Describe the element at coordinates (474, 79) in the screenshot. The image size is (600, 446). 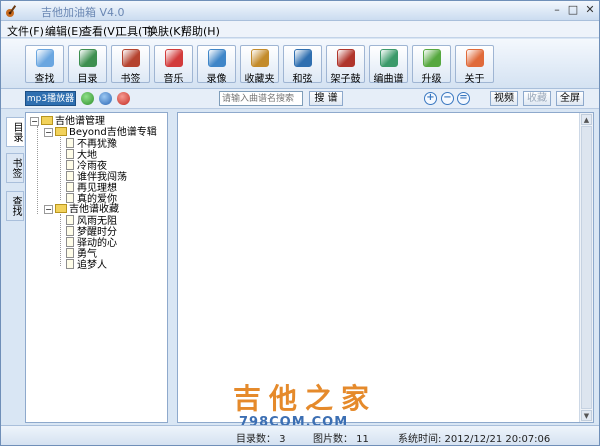
I see `about-button-label: 关于` at that location.